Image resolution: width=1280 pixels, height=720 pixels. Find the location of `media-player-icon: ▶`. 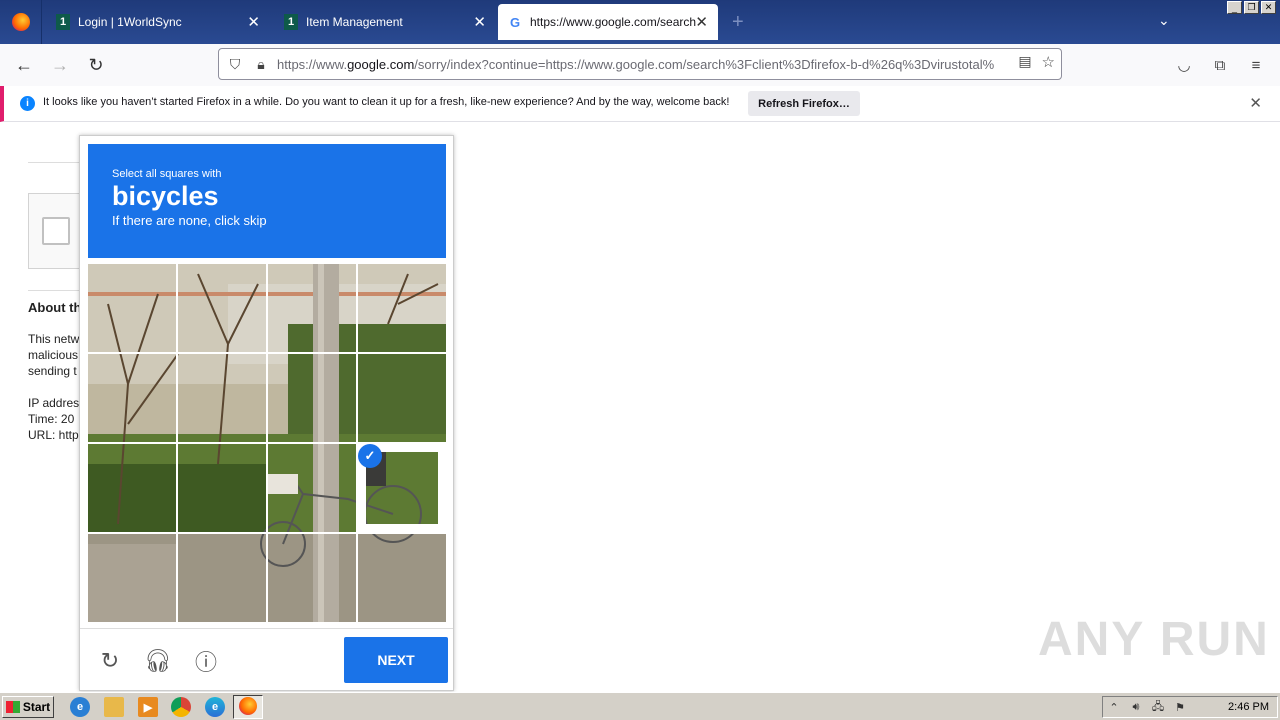

media-player-icon: ▶ is located at coordinates (148, 707).